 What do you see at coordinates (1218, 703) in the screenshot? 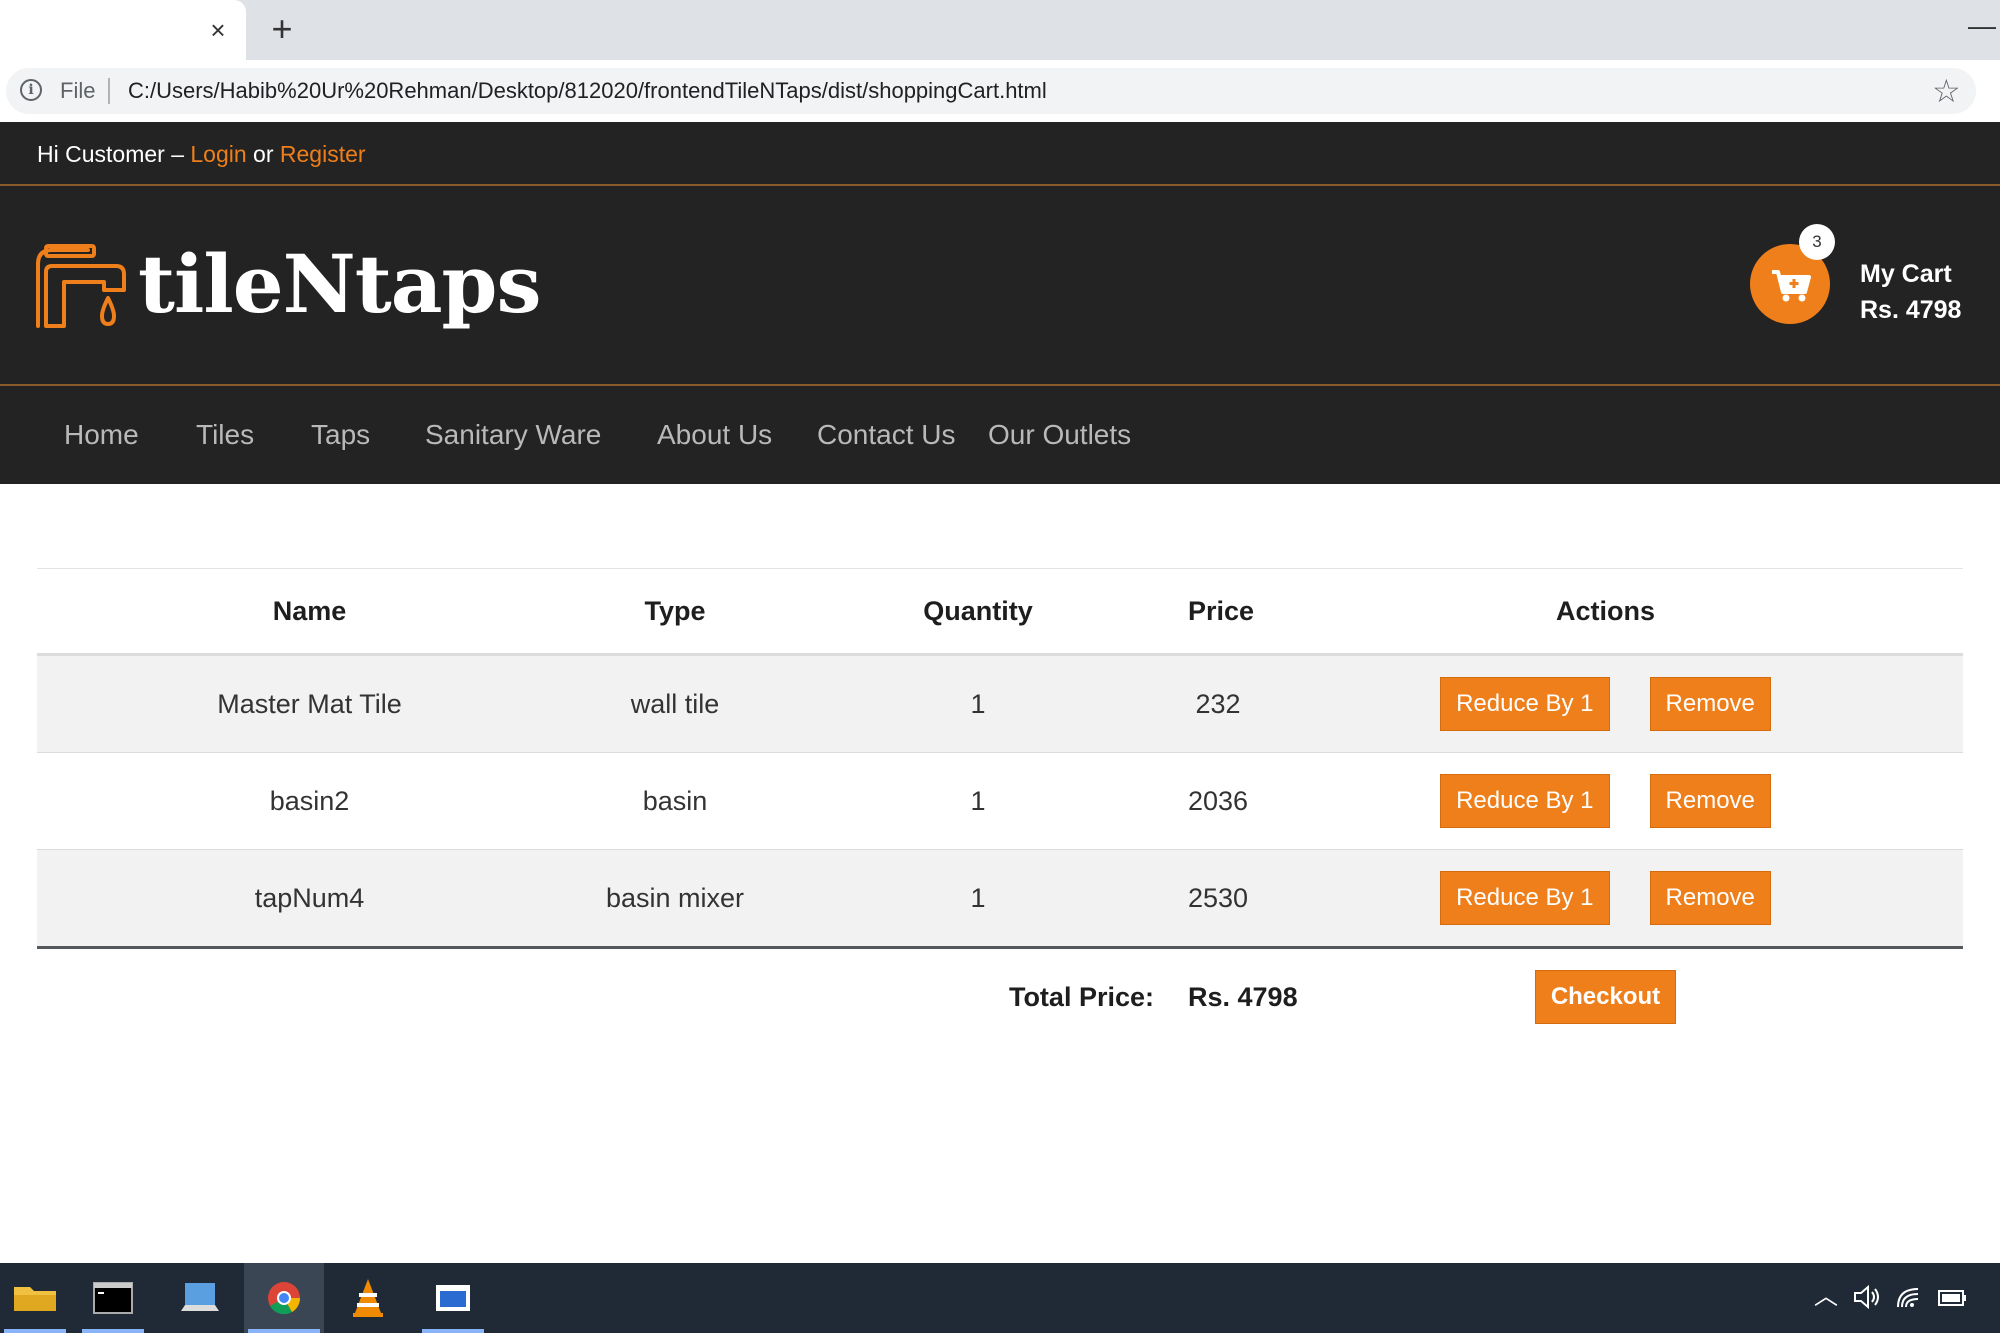
I see `cell-price: 232` at bounding box center [1218, 703].